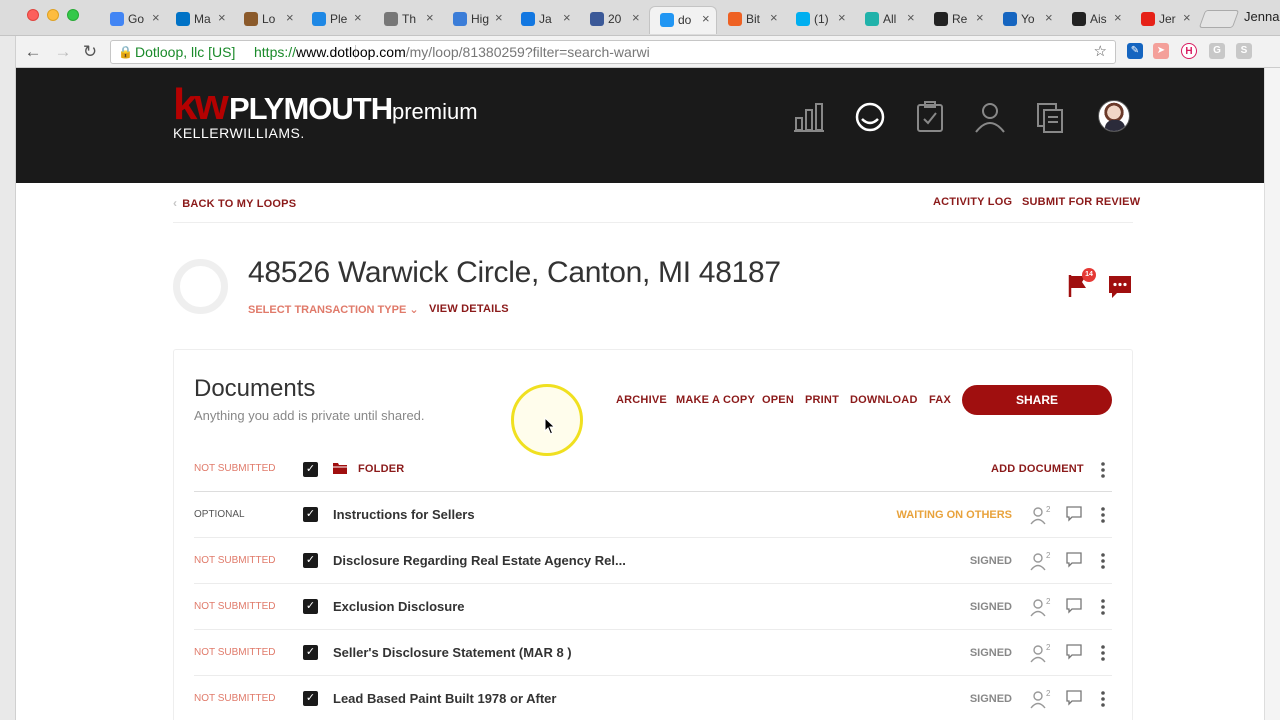 Image resolution: width=1280 pixels, height=720 pixels. Describe the element at coordinates (200, 20) in the screenshot. I see `browser-tab: Ma ×` at that location.